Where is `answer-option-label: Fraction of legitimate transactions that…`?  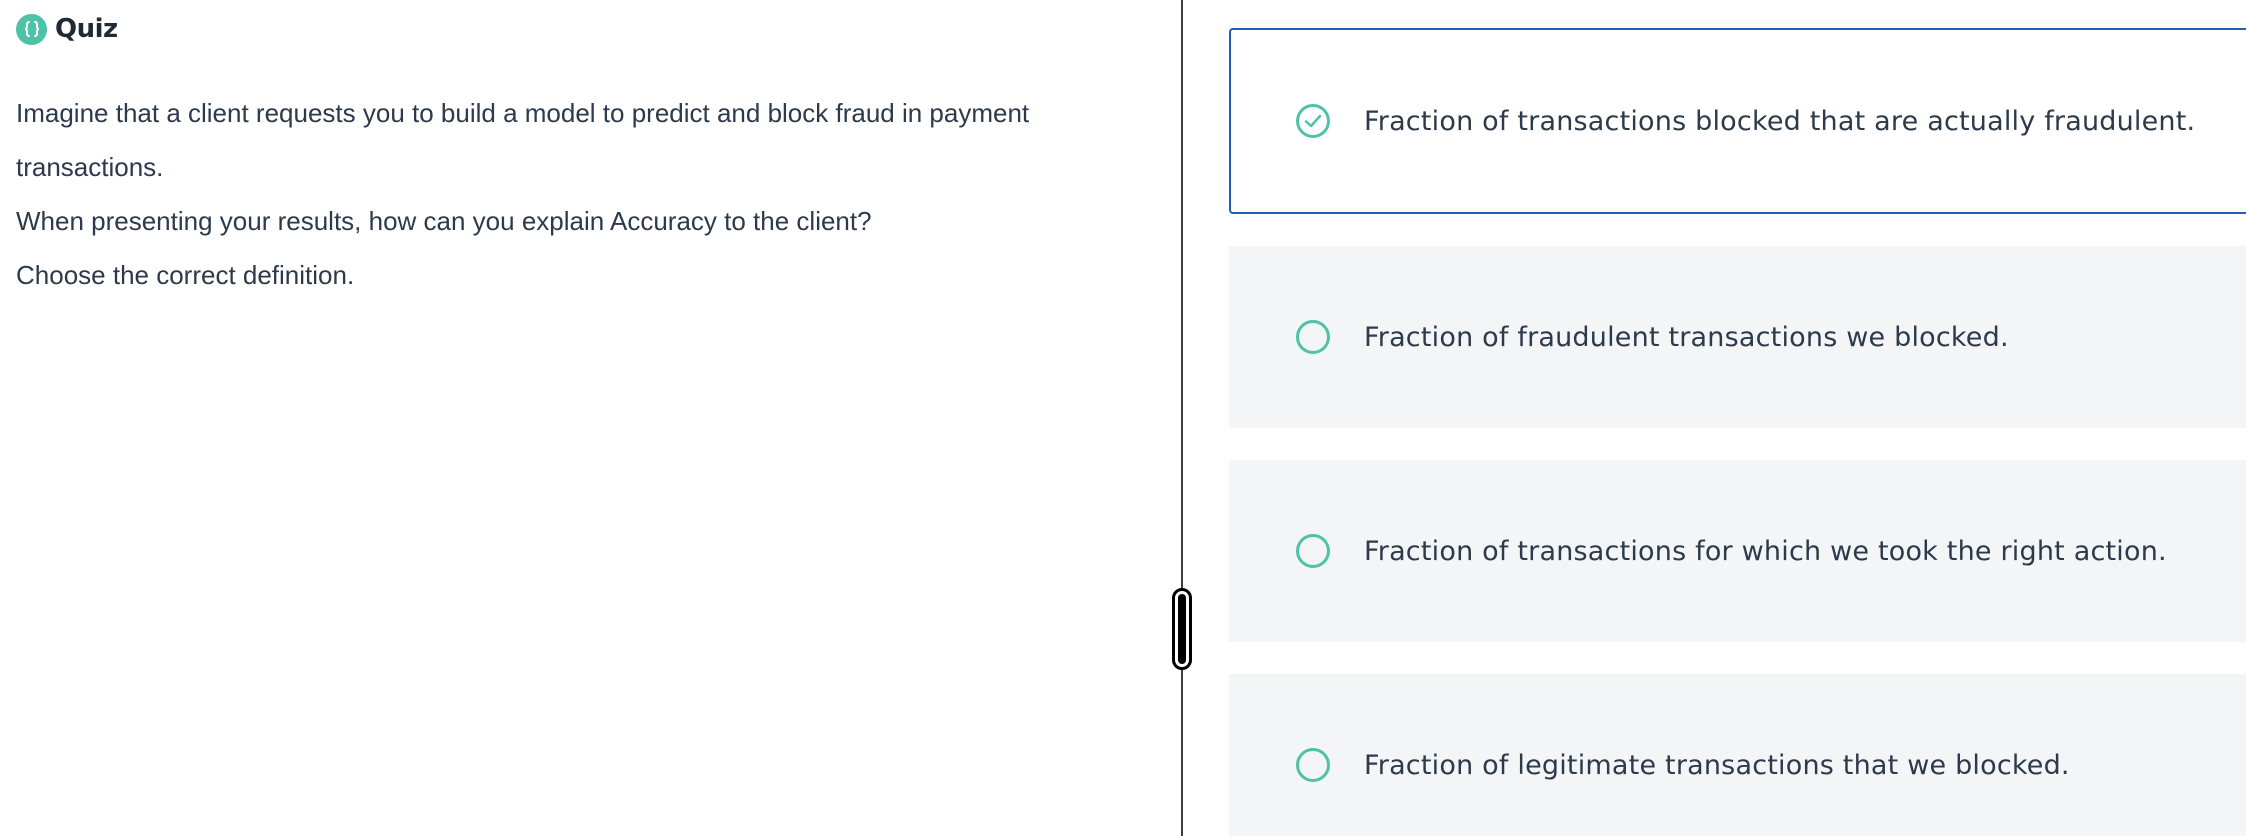
answer-option-label: Fraction of legitimate transactions that… is located at coordinates (1717, 765).